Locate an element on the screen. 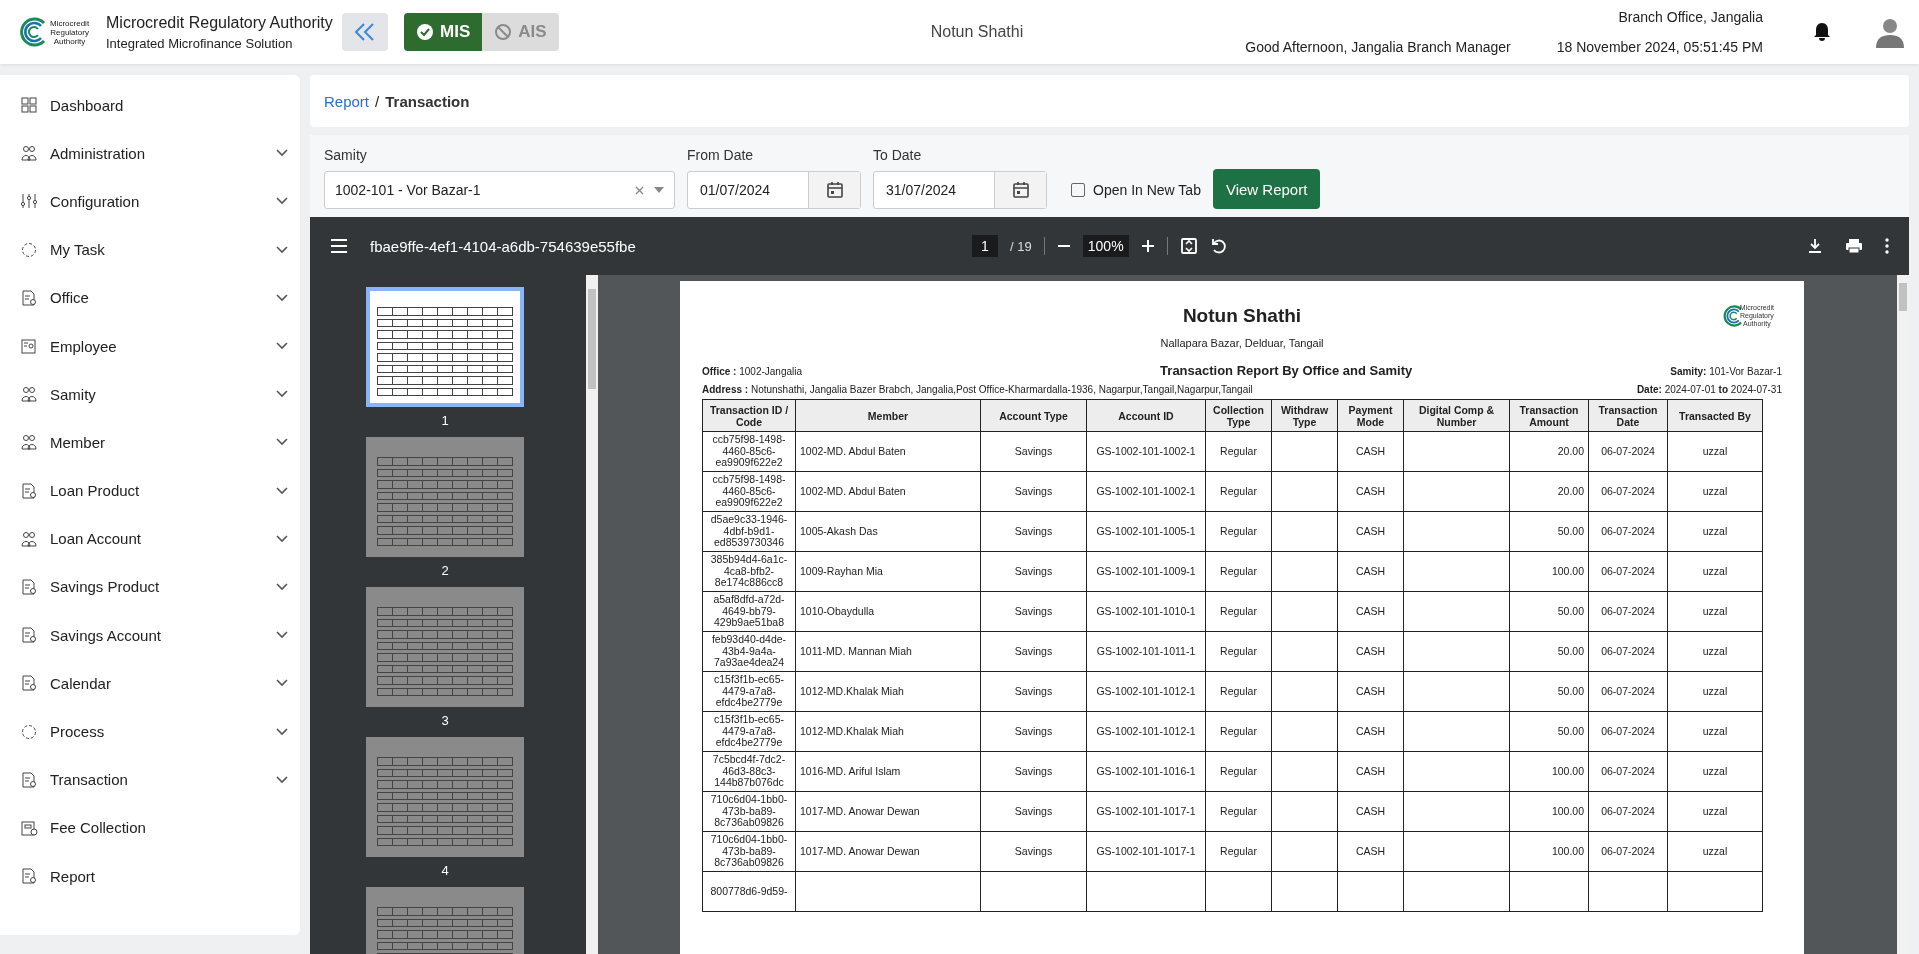 The width and height of the screenshot is (1919, 954). table-cell: 1012-MD.Khalak Miah is located at coordinates (888, 691).